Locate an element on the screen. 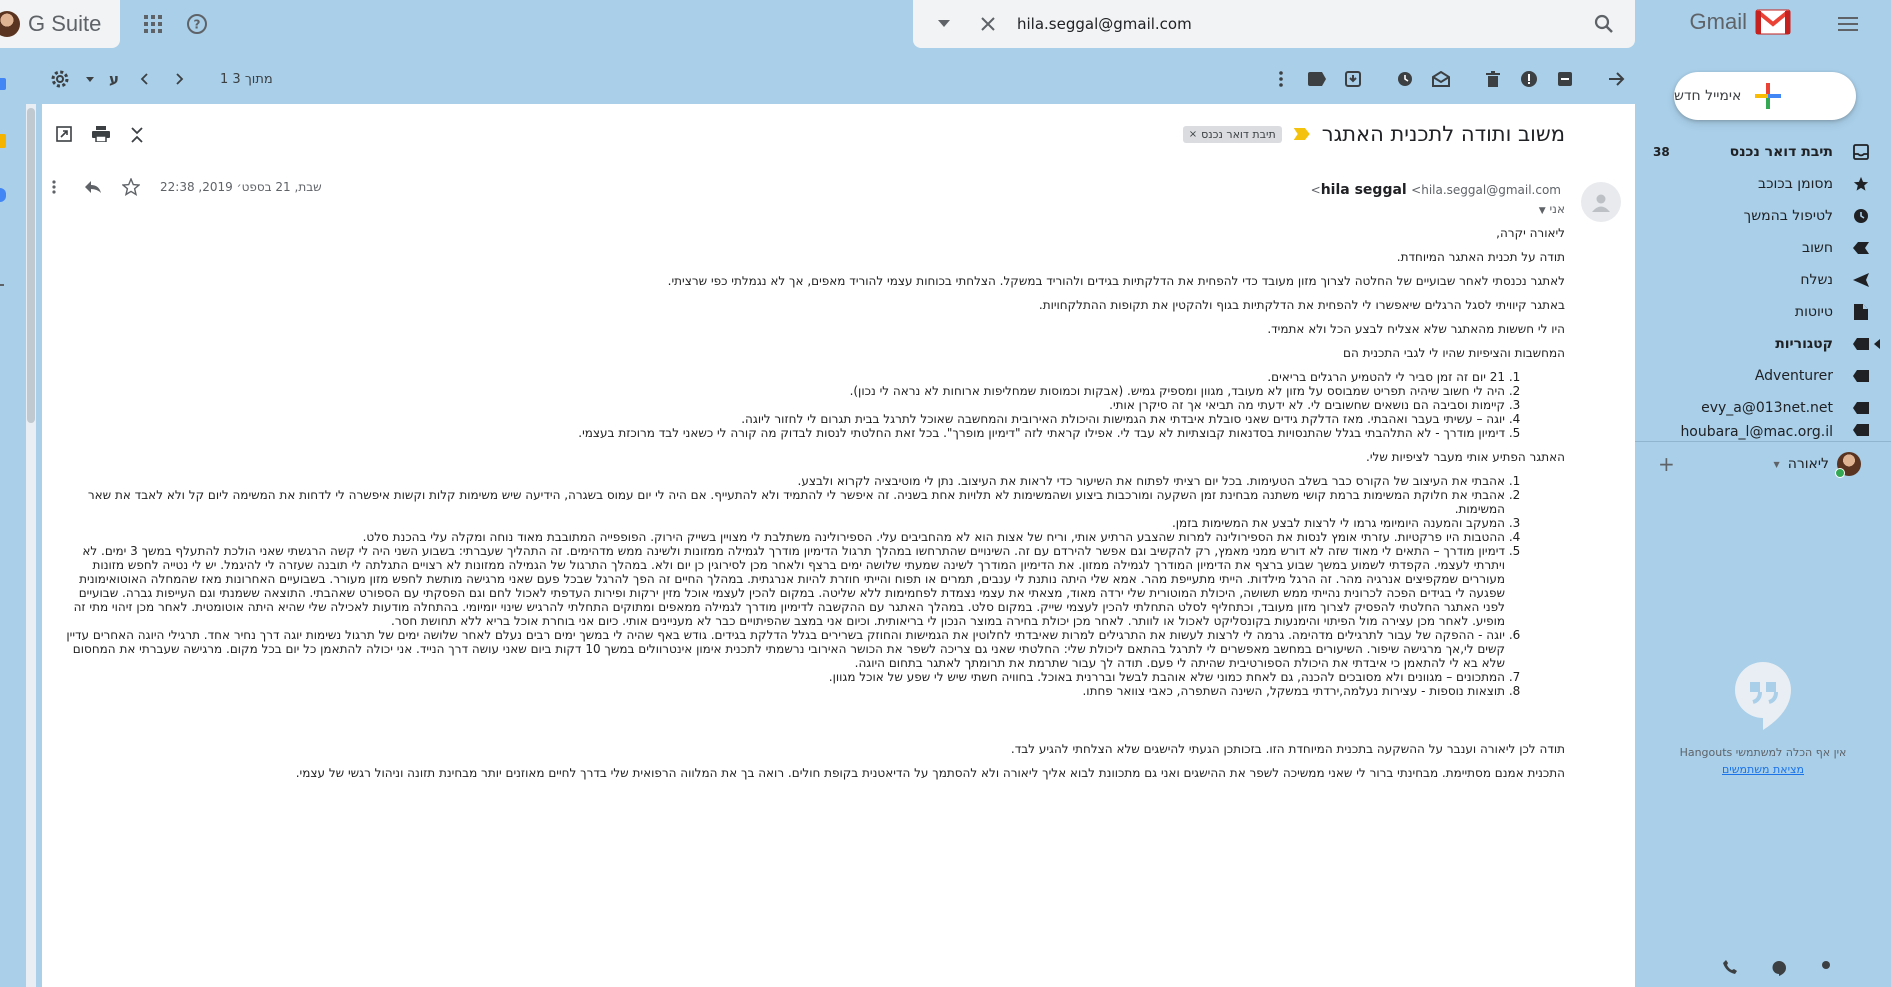  sidebar-item-important: חשוב is located at coordinates (1763, 248).